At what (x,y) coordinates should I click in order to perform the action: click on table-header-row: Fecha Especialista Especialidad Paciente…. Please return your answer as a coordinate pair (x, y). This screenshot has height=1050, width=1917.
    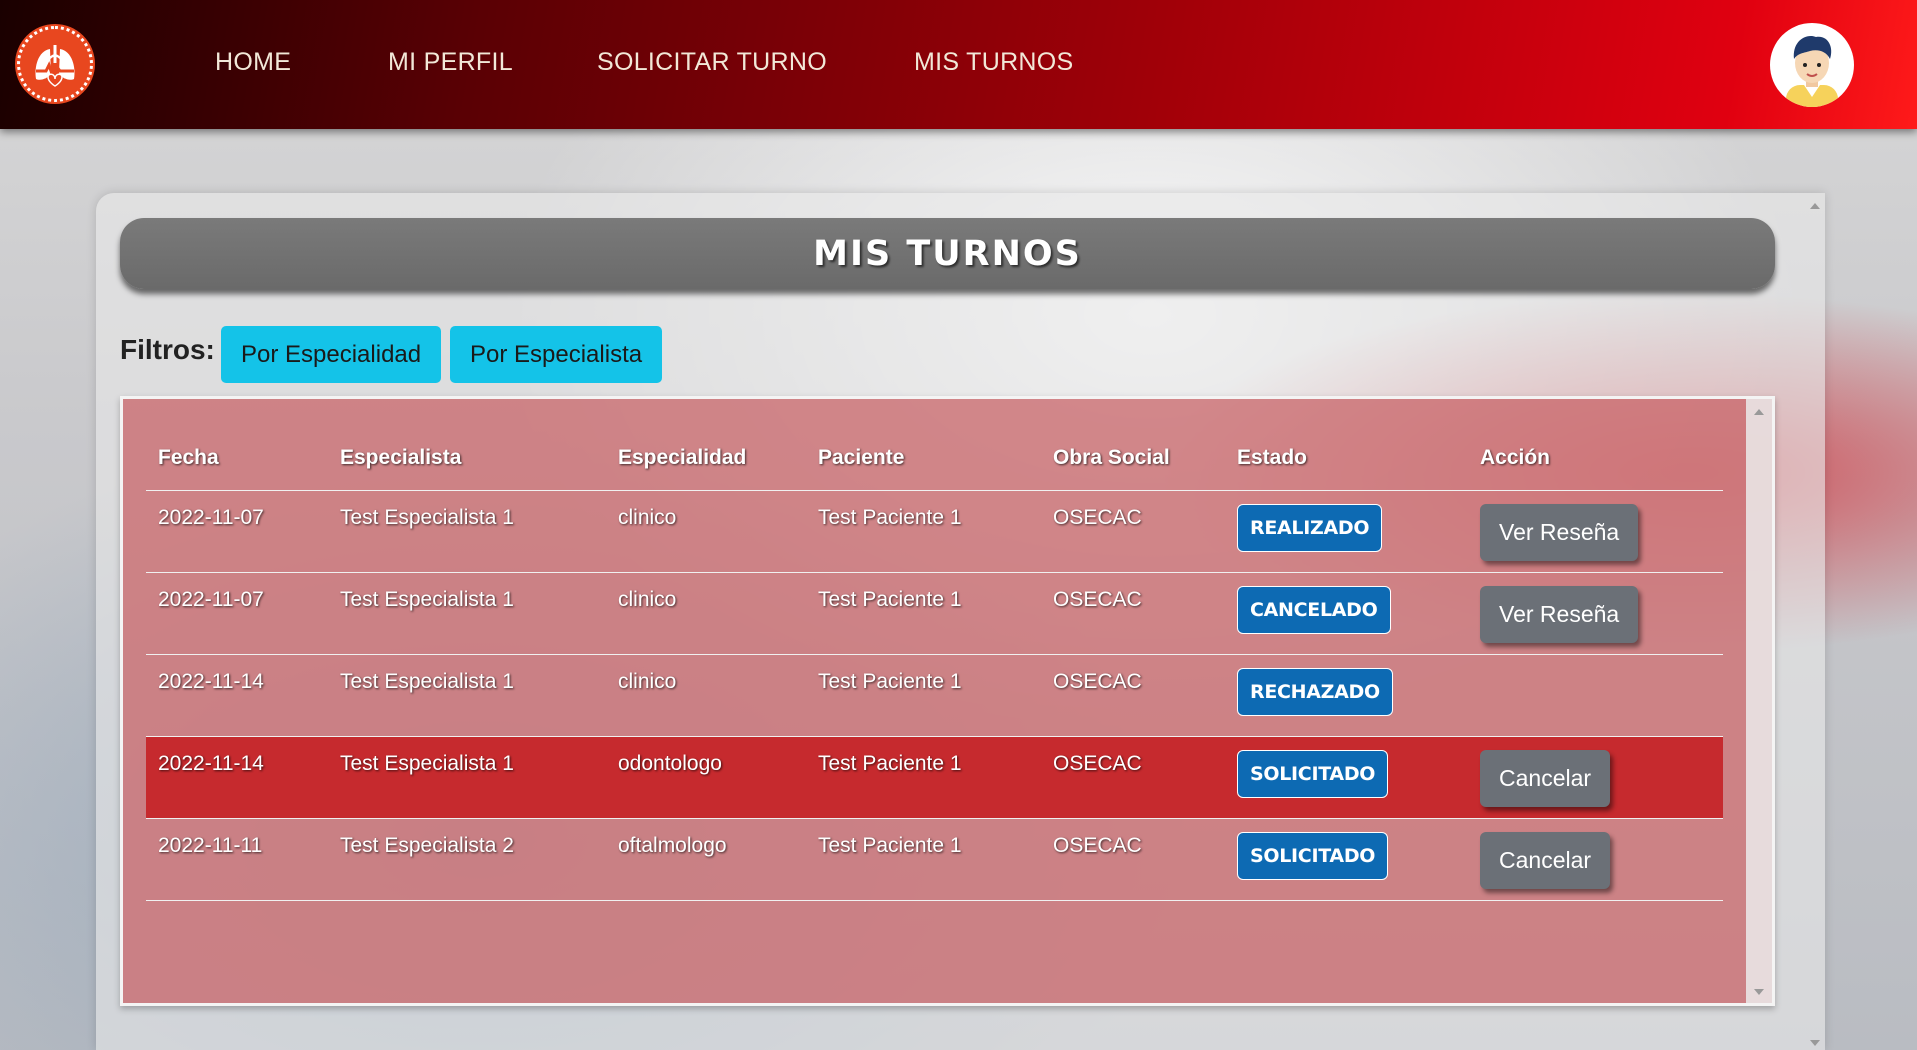
    Looking at the image, I should click on (934, 459).